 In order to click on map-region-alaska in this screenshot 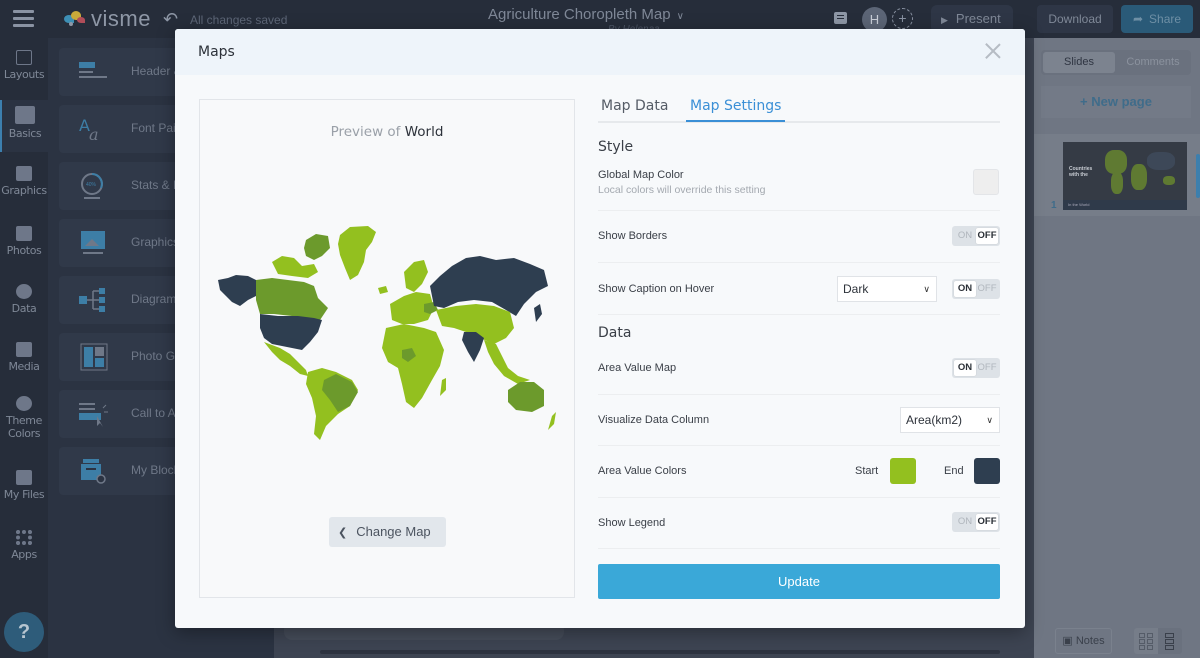, I will do `click(237, 290)`.